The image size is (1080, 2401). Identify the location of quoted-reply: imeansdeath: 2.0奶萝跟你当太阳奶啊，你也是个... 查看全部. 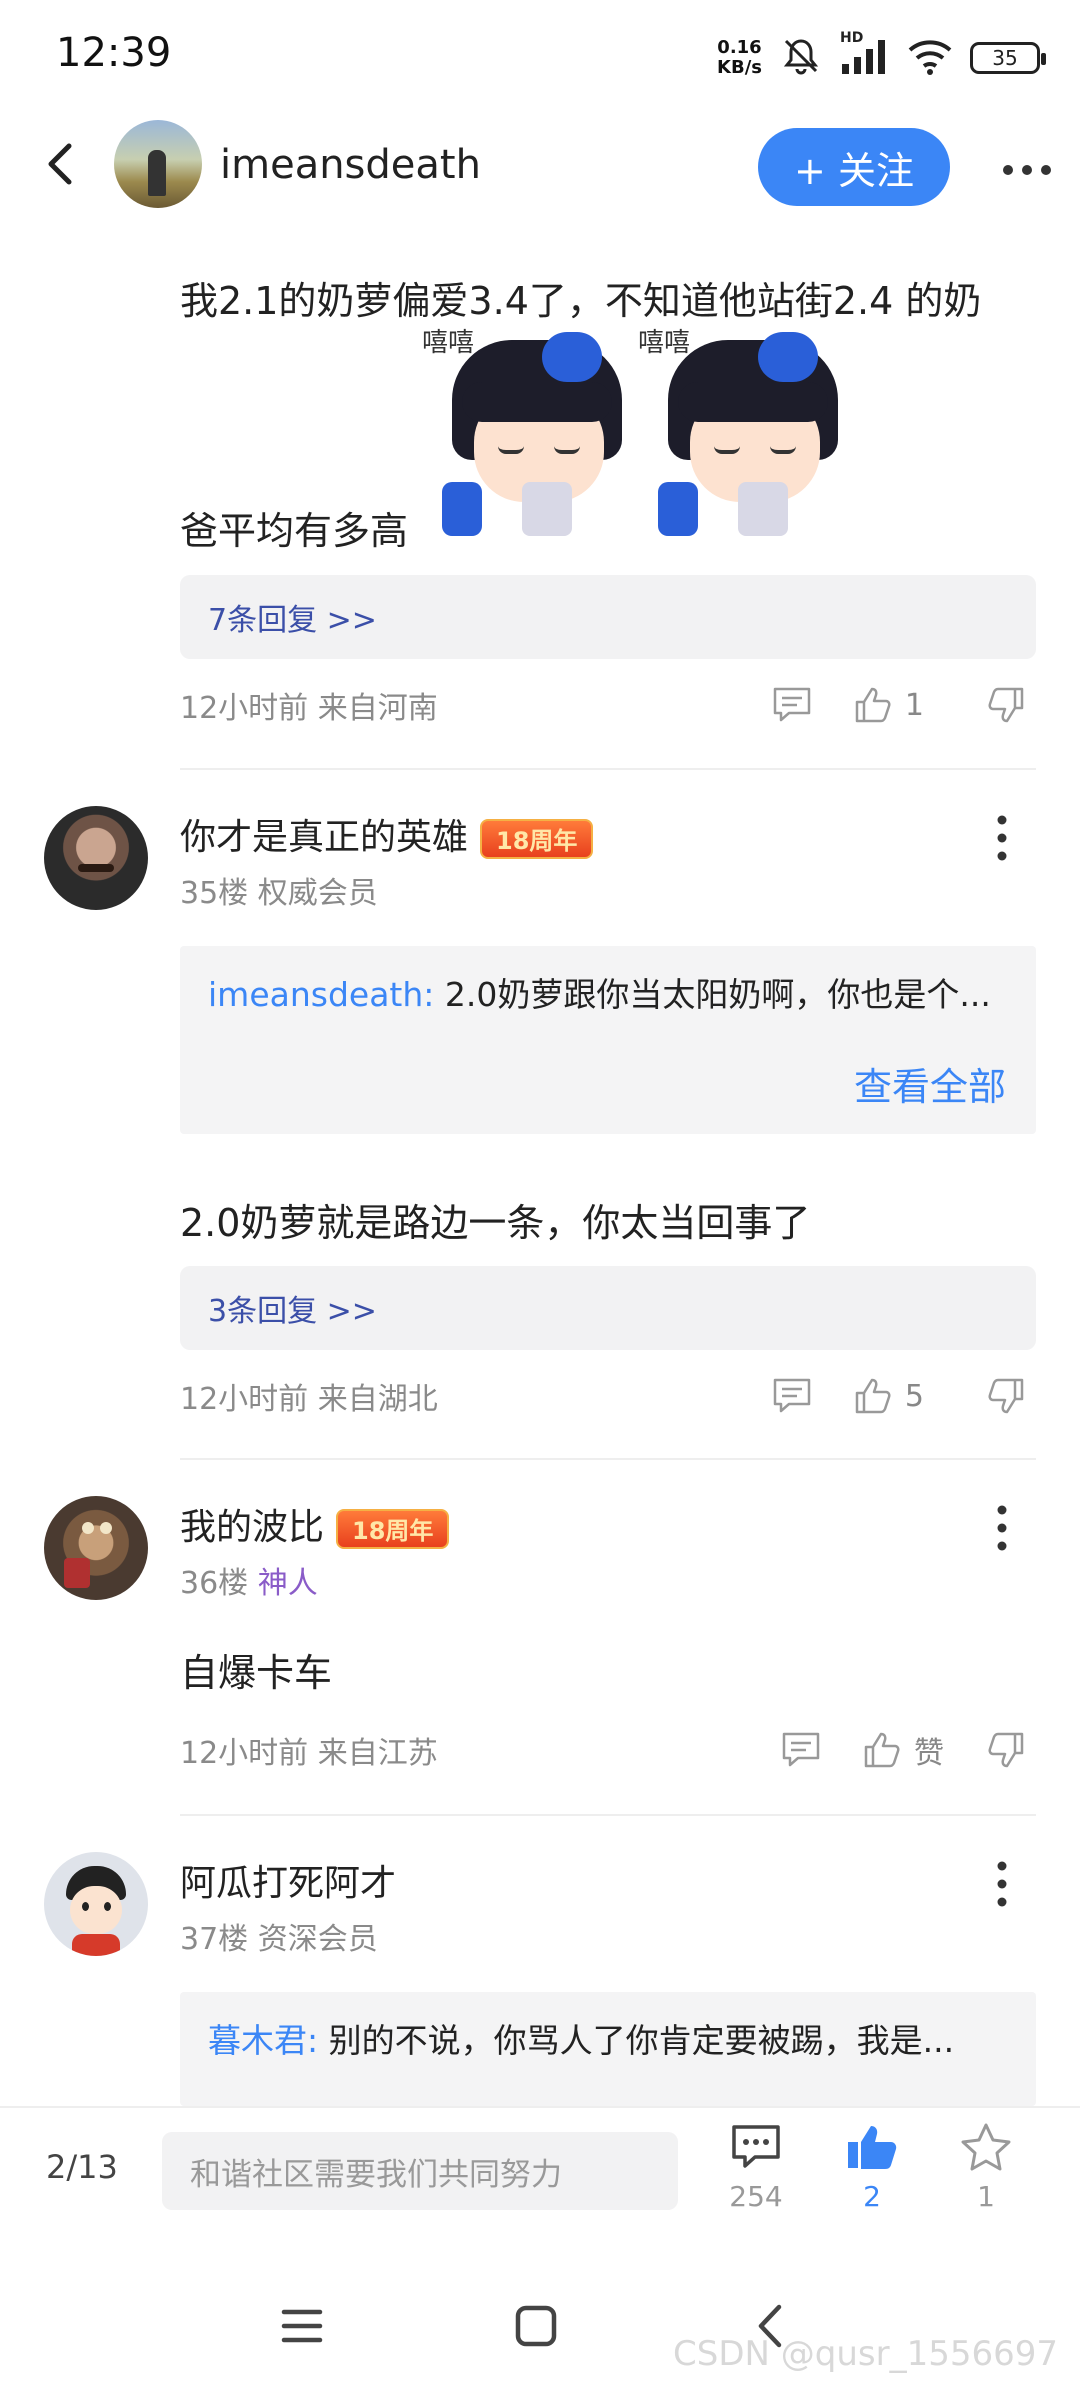
(608, 1040).